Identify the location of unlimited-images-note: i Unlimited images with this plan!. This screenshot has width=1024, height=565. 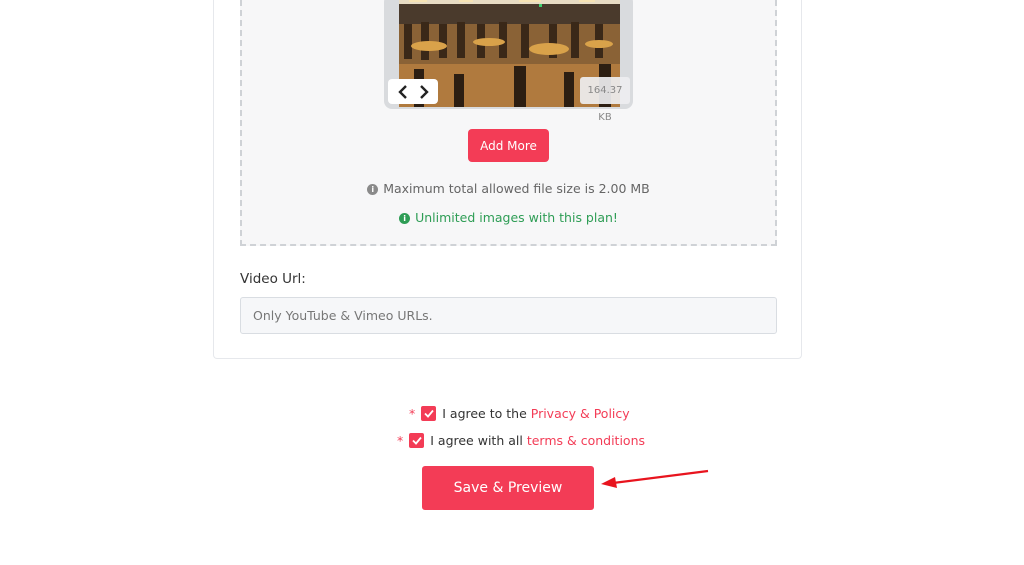
(508, 217).